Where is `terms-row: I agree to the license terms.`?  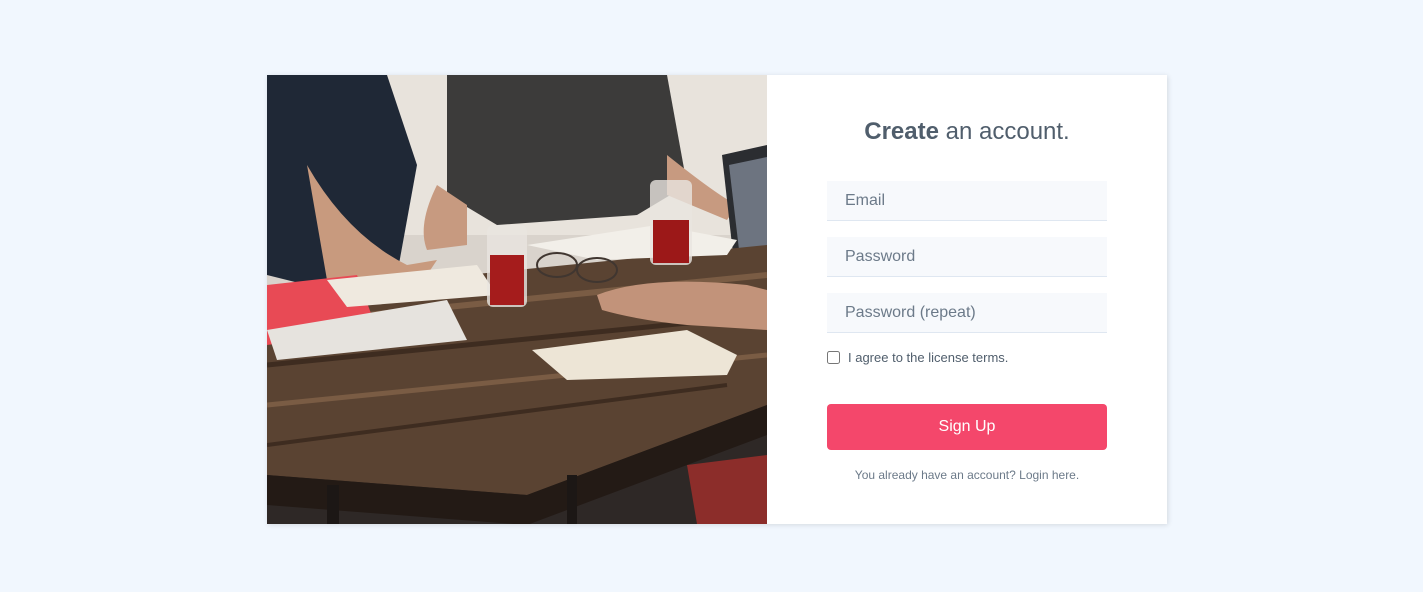
terms-row: I agree to the license terms. is located at coordinates (917, 357).